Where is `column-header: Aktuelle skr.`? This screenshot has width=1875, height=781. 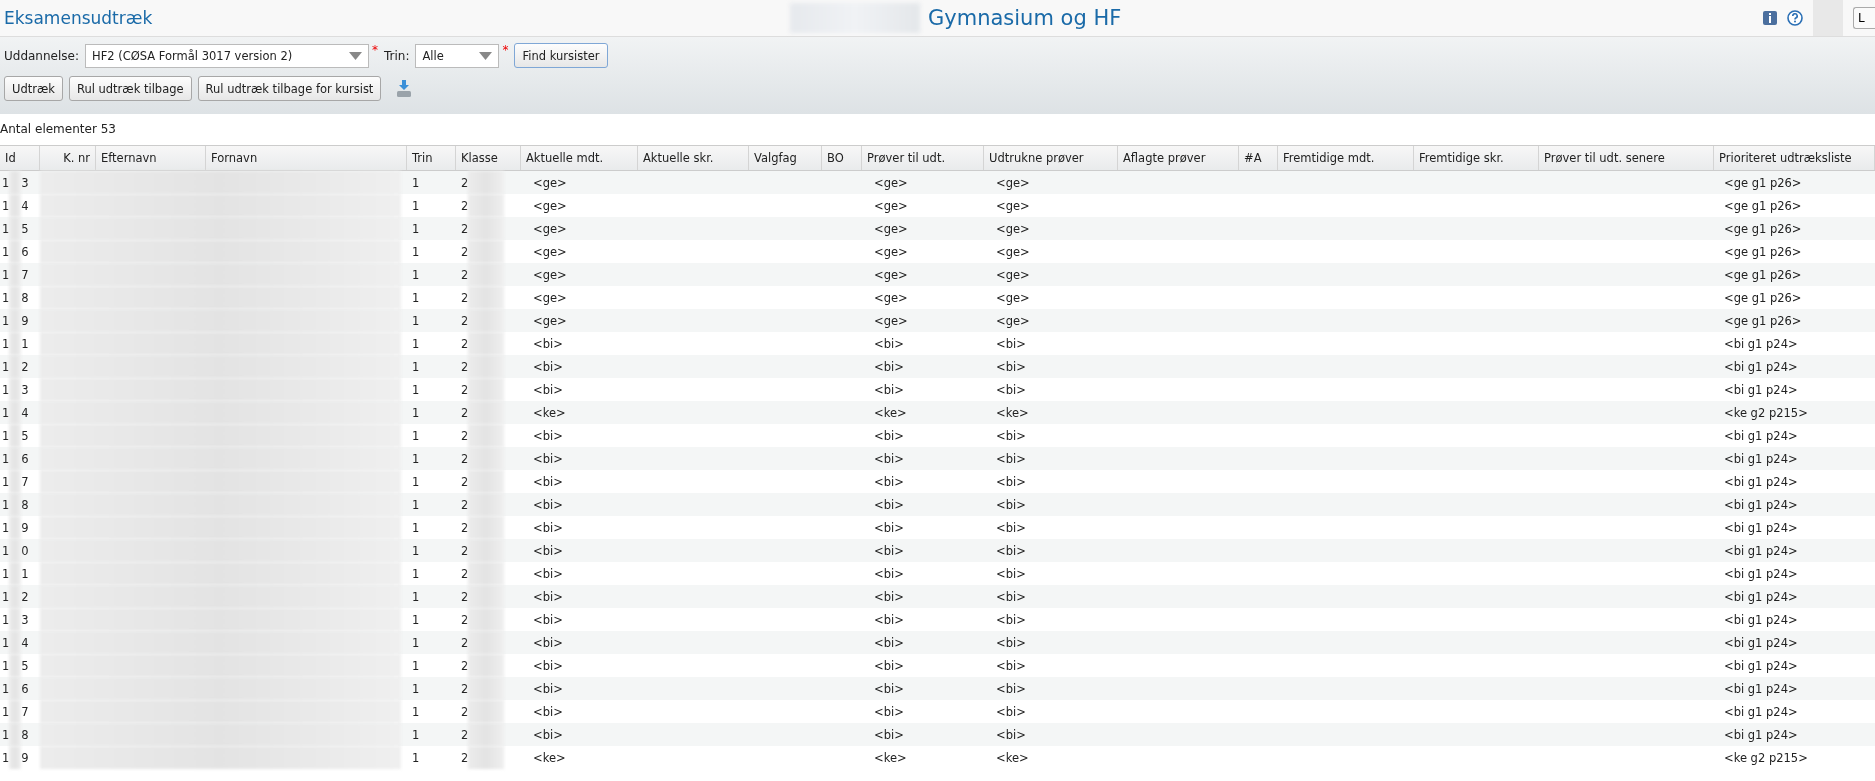 column-header: Aktuelle skr. is located at coordinates (693, 158).